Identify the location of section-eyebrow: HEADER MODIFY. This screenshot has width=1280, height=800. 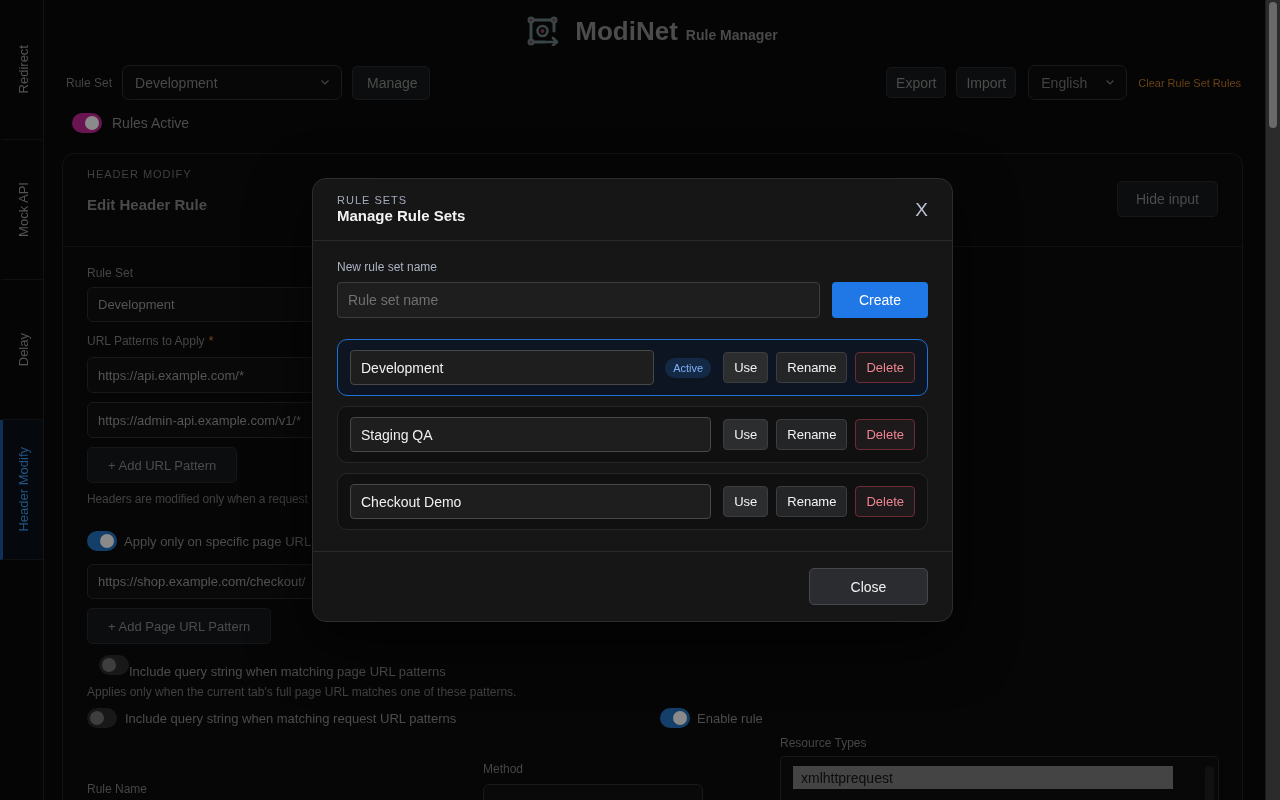
(139, 174).